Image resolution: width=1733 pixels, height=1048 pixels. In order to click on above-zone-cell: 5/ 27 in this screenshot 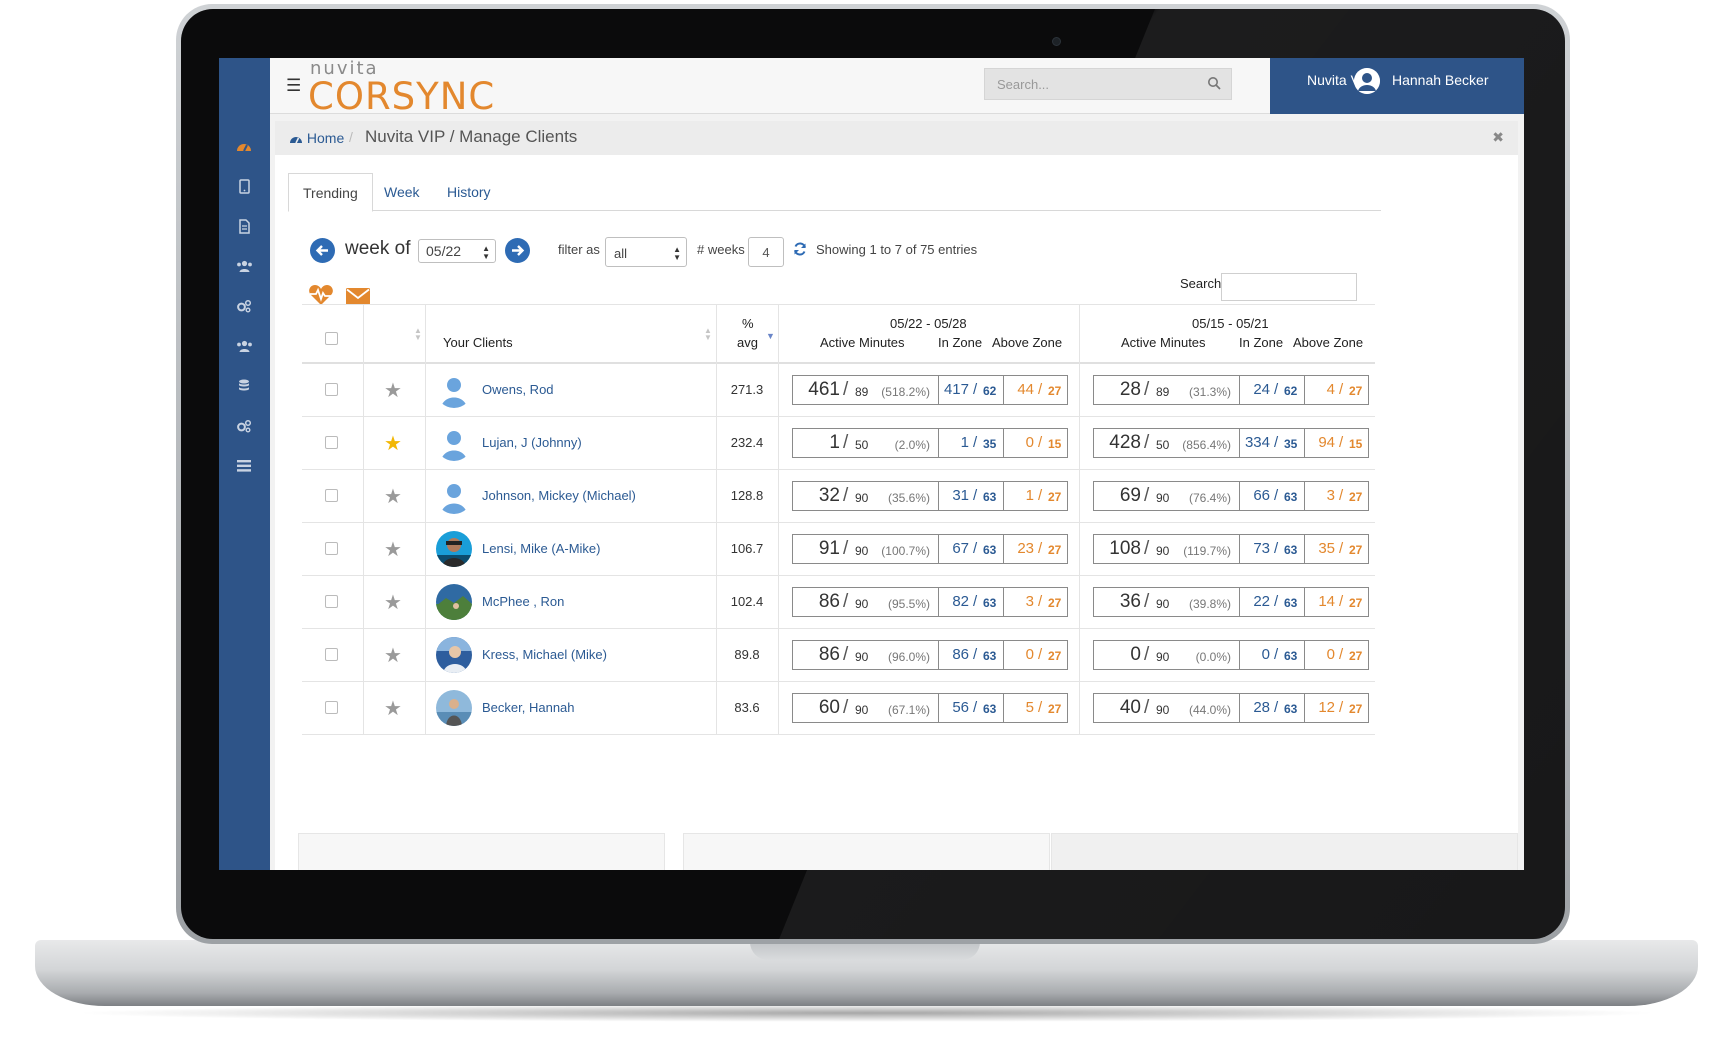, I will do `click(1036, 708)`.